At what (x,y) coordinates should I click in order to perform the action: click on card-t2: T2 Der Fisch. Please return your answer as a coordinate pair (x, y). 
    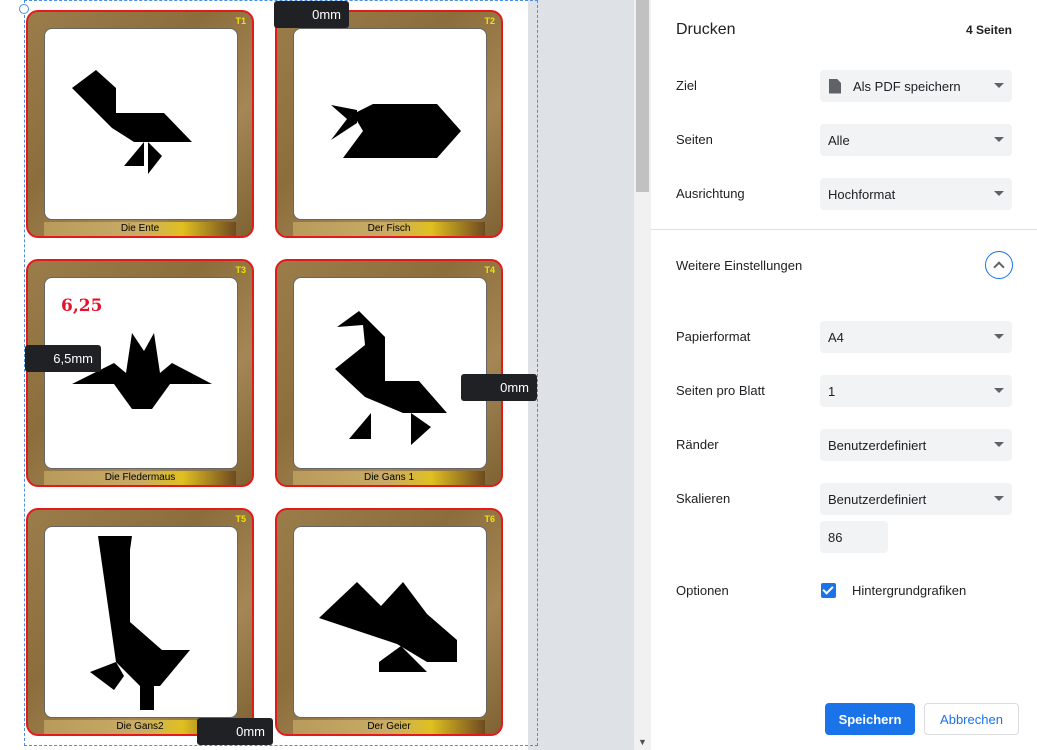
    Looking at the image, I should click on (389, 124).